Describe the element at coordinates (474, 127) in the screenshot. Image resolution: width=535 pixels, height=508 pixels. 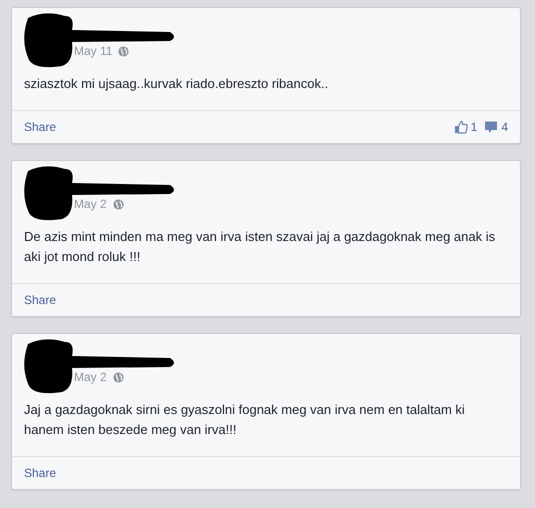
I see `like-count: 1` at that location.